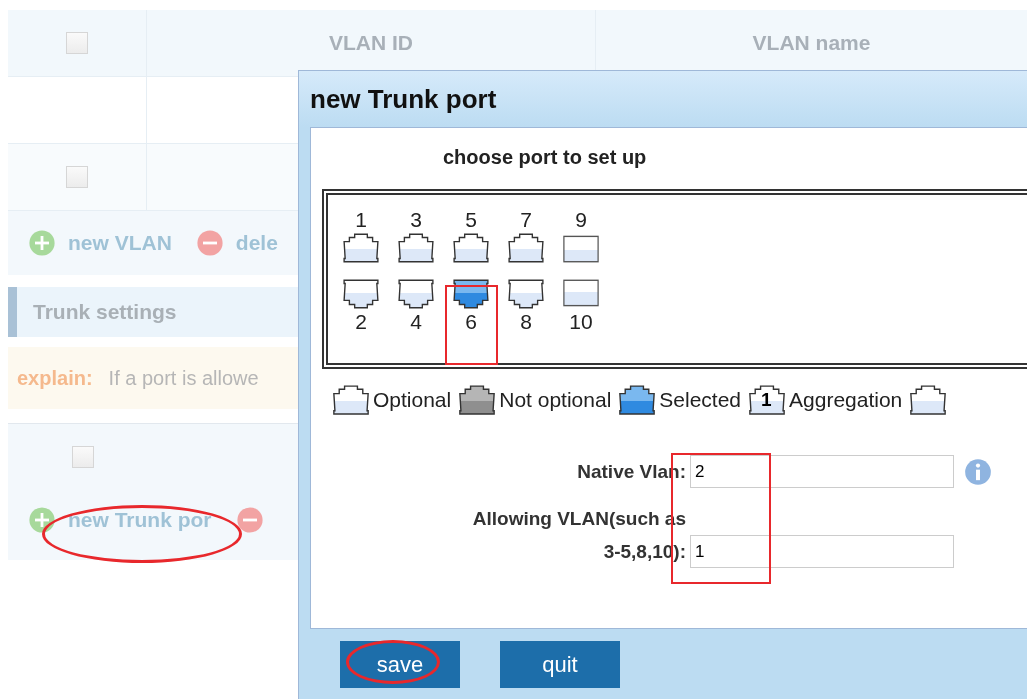  What do you see at coordinates (471, 322) in the screenshot?
I see `port-number: 6` at bounding box center [471, 322].